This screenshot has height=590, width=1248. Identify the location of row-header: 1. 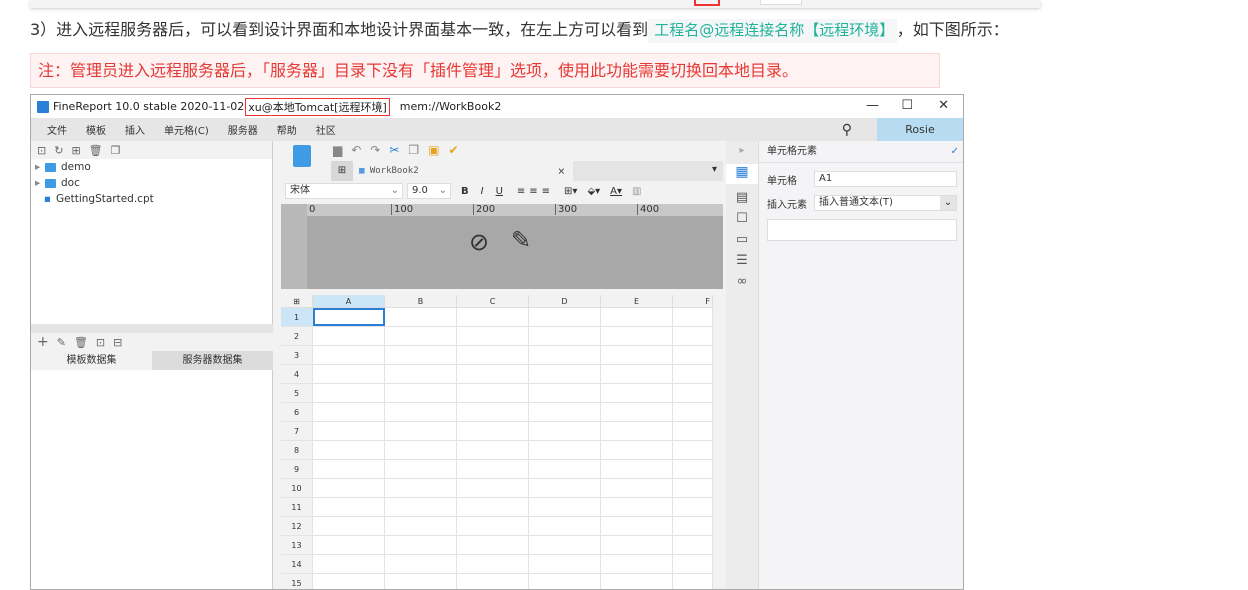
(297, 317).